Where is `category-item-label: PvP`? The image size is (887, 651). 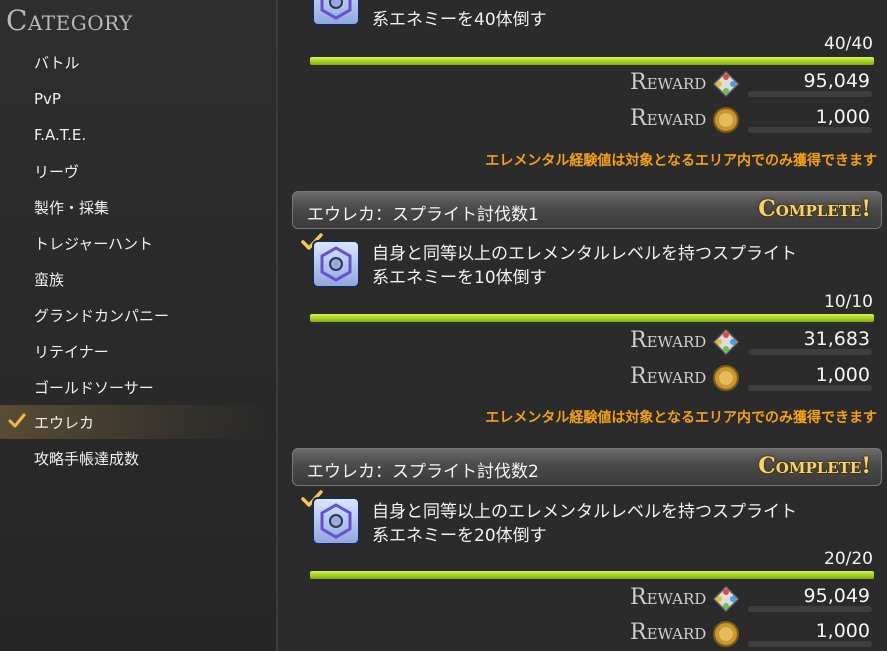
category-item-label: PvP is located at coordinates (47, 99).